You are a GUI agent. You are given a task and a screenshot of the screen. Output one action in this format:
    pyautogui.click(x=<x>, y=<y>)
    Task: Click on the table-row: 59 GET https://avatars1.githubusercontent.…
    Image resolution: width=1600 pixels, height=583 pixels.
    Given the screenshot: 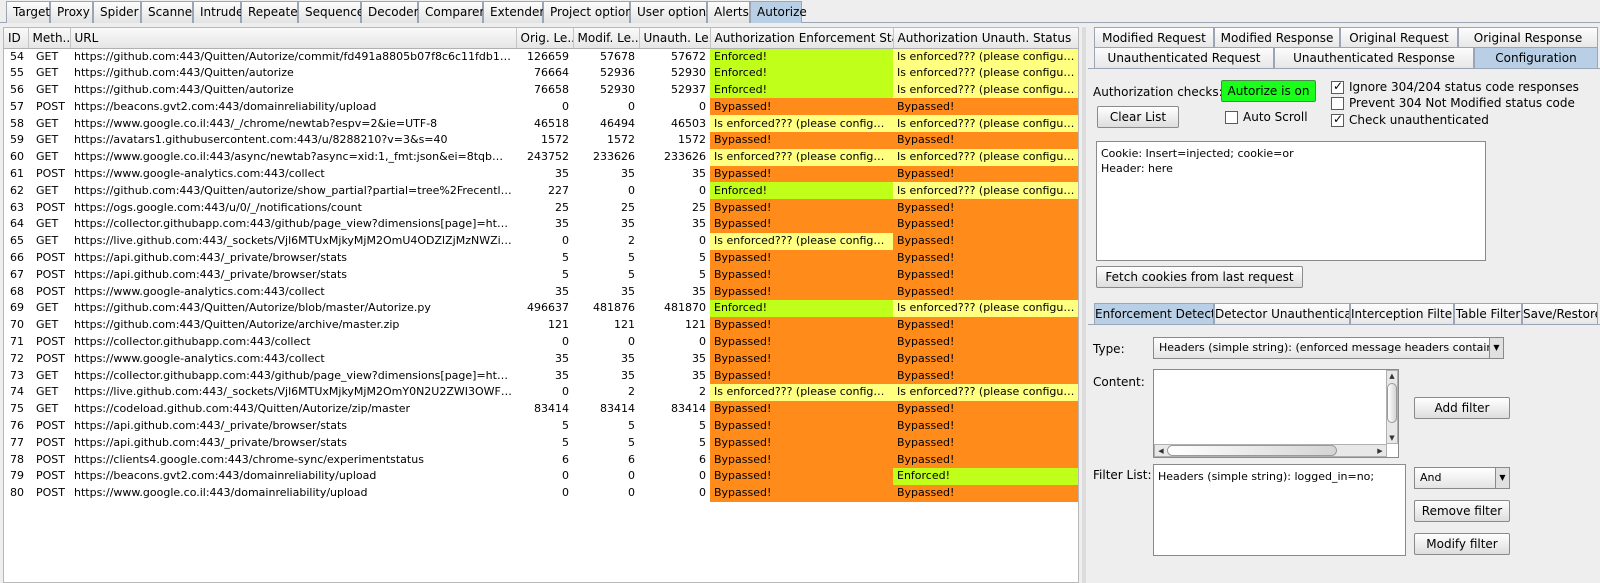 What is the action you would take?
    pyautogui.click(x=541, y=140)
    